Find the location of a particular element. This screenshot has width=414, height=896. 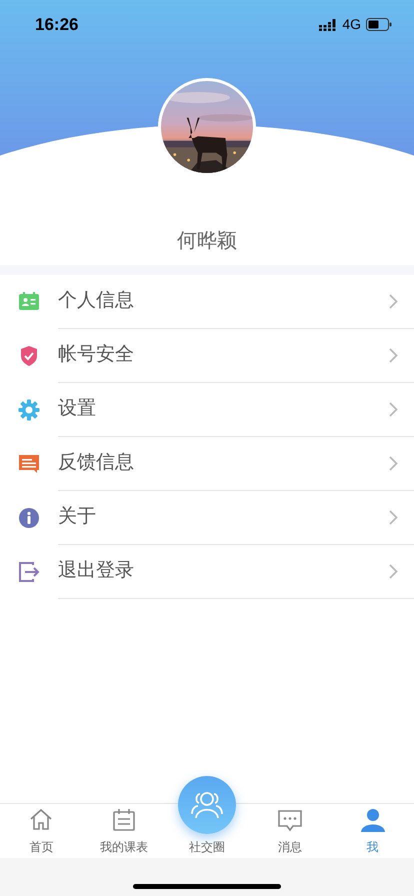

tab-item: 我的课表 is located at coordinates (124, 831).